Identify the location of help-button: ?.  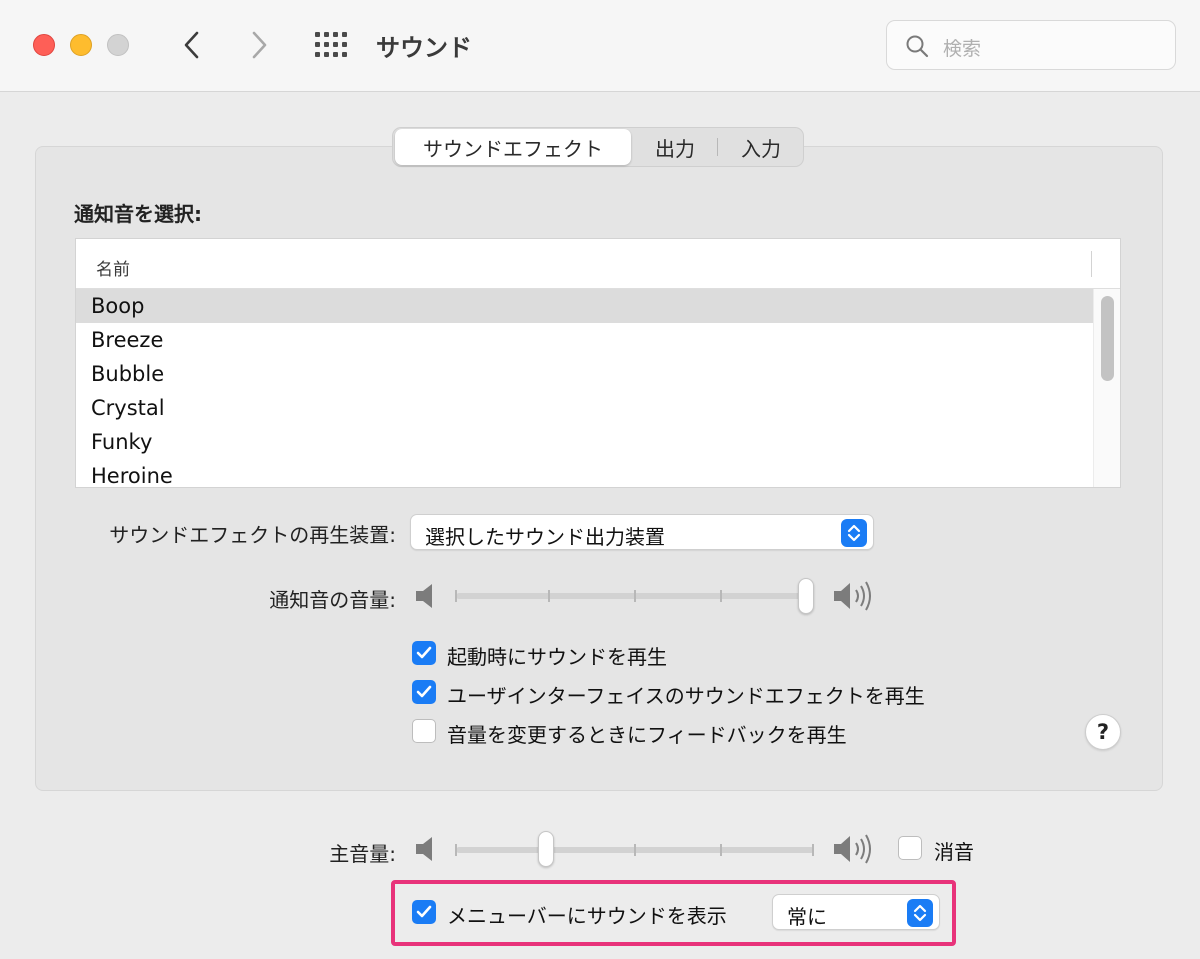
(1103, 732).